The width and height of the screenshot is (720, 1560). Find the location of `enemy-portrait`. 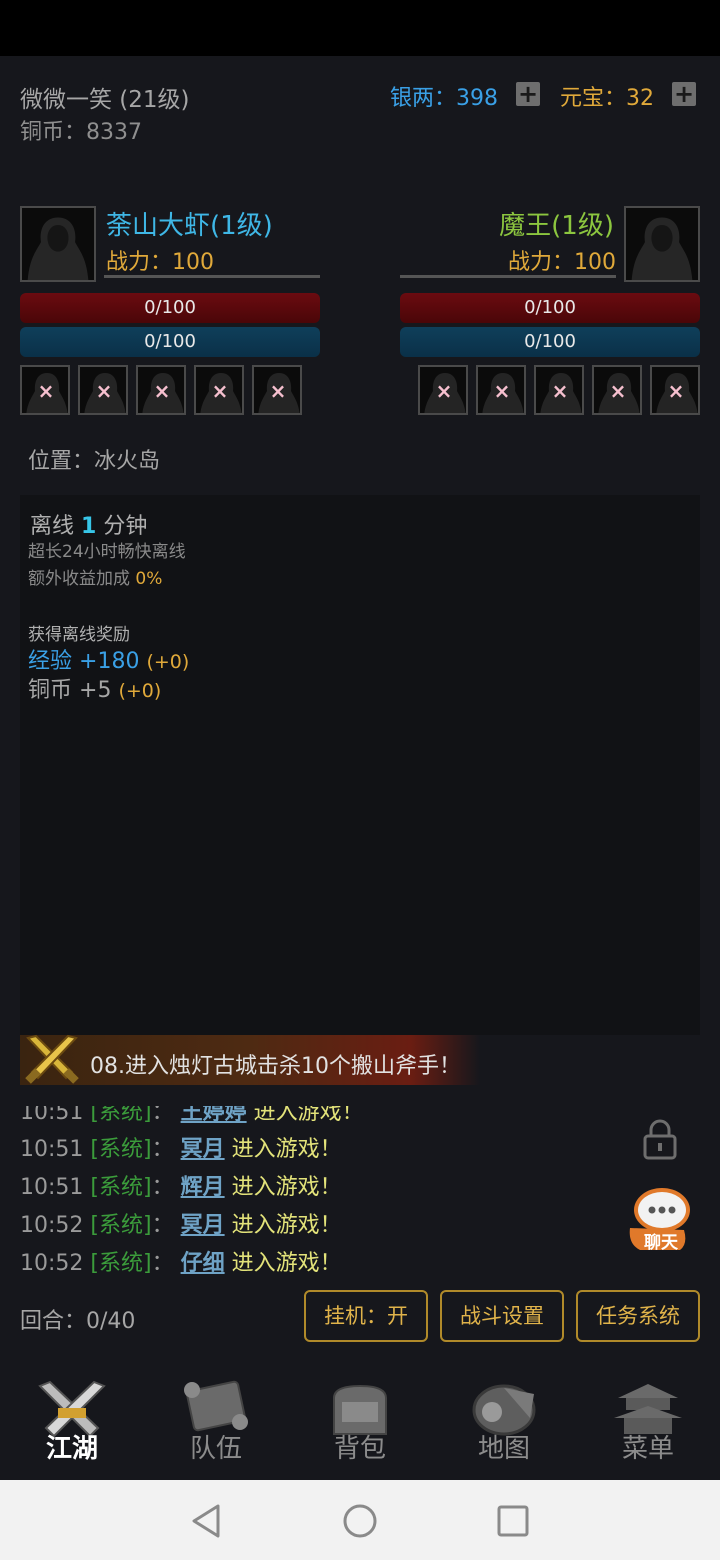

enemy-portrait is located at coordinates (662, 244).